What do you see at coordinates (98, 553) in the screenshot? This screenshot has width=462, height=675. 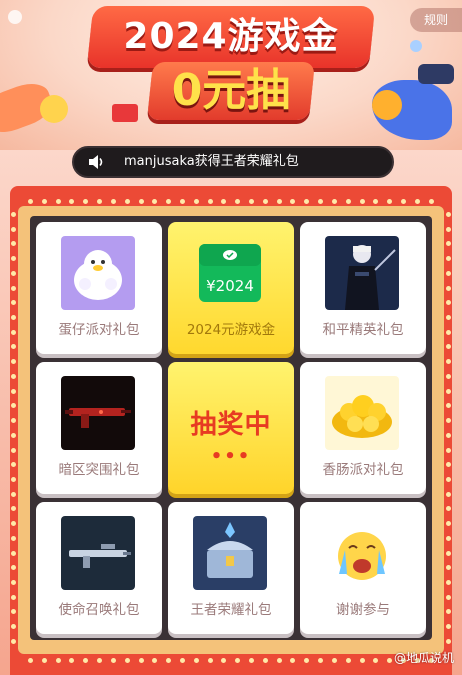 I see `call-of-duty-weapon-icon` at bounding box center [98, 553].